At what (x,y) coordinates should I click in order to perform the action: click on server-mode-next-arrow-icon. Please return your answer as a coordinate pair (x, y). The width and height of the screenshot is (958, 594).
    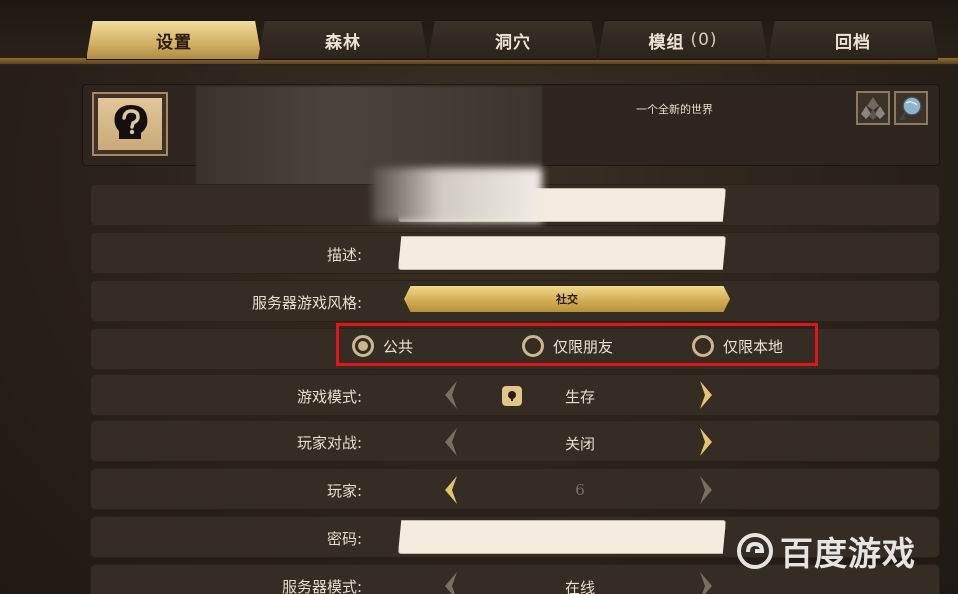
    Looking at the image, I should click on (707, 582).